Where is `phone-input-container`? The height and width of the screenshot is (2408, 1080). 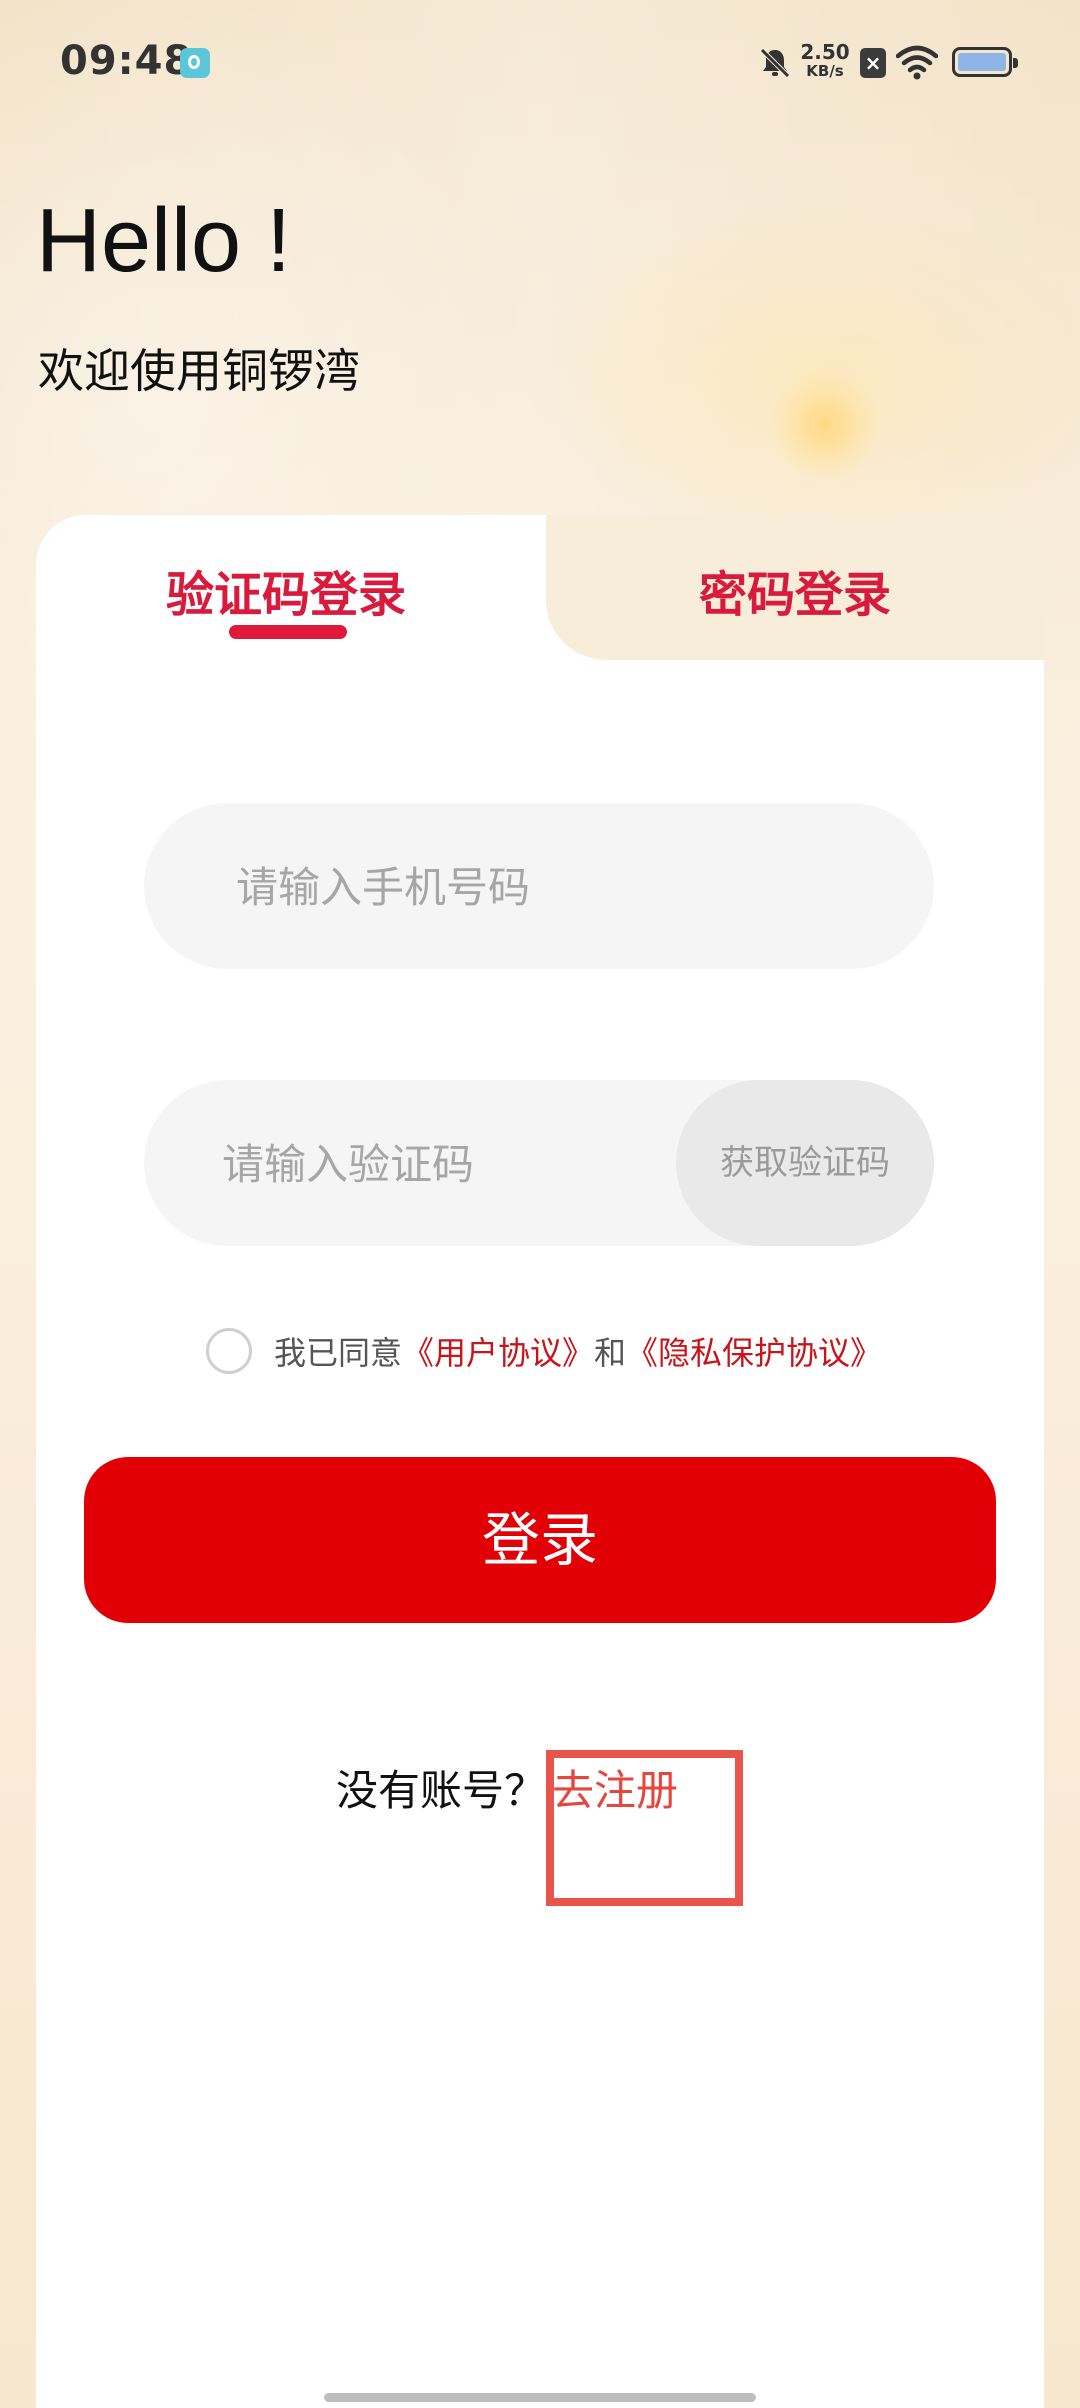 phone-input-container is located at coordinates (539, 887).